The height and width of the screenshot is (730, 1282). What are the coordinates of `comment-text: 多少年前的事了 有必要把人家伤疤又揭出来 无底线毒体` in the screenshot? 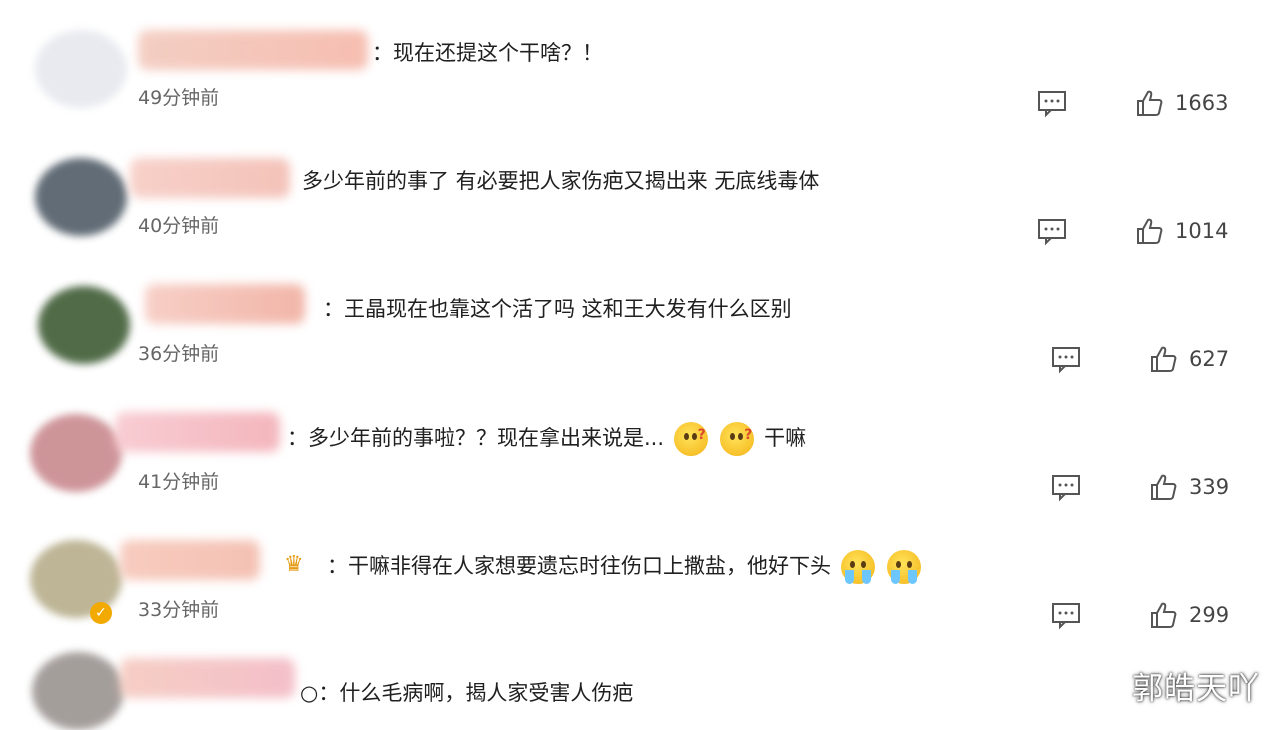 It's located at (561, 181).